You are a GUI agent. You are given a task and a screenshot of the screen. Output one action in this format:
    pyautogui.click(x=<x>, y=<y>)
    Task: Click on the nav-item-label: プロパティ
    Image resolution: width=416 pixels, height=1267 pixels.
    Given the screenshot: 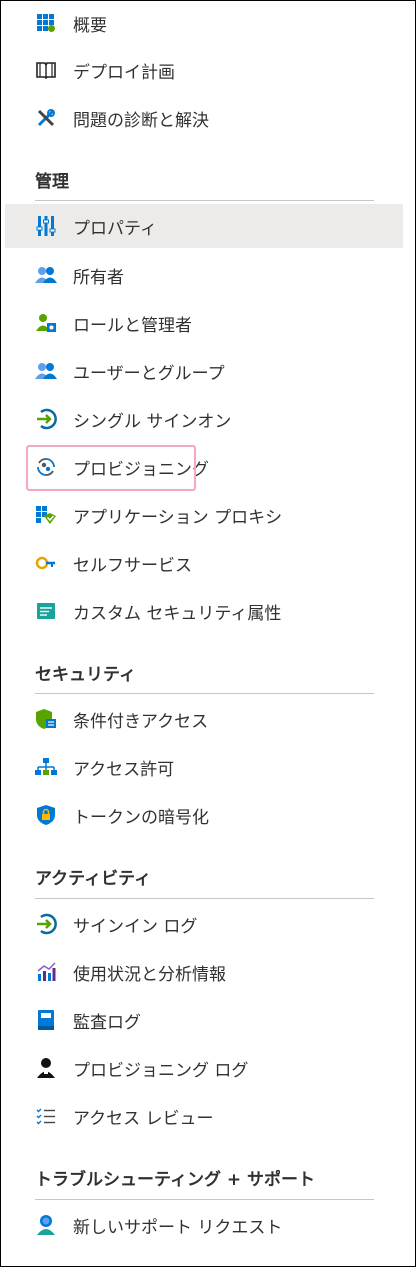 What is the action you would take?
    pyautogui.click(x=115, y=228)
    